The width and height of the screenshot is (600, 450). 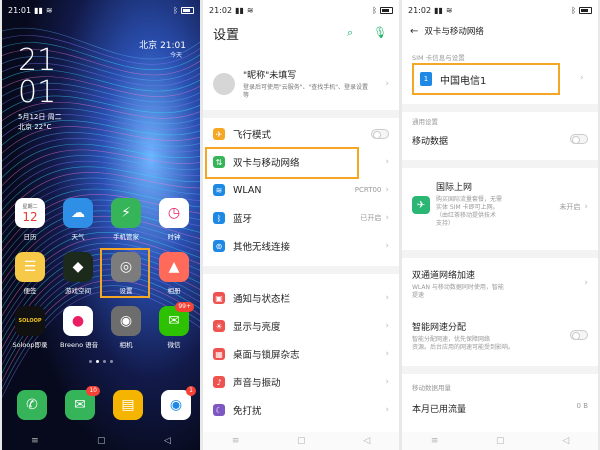 I want to click on wireless-icon: ⊚, so click(x=219, y=246).